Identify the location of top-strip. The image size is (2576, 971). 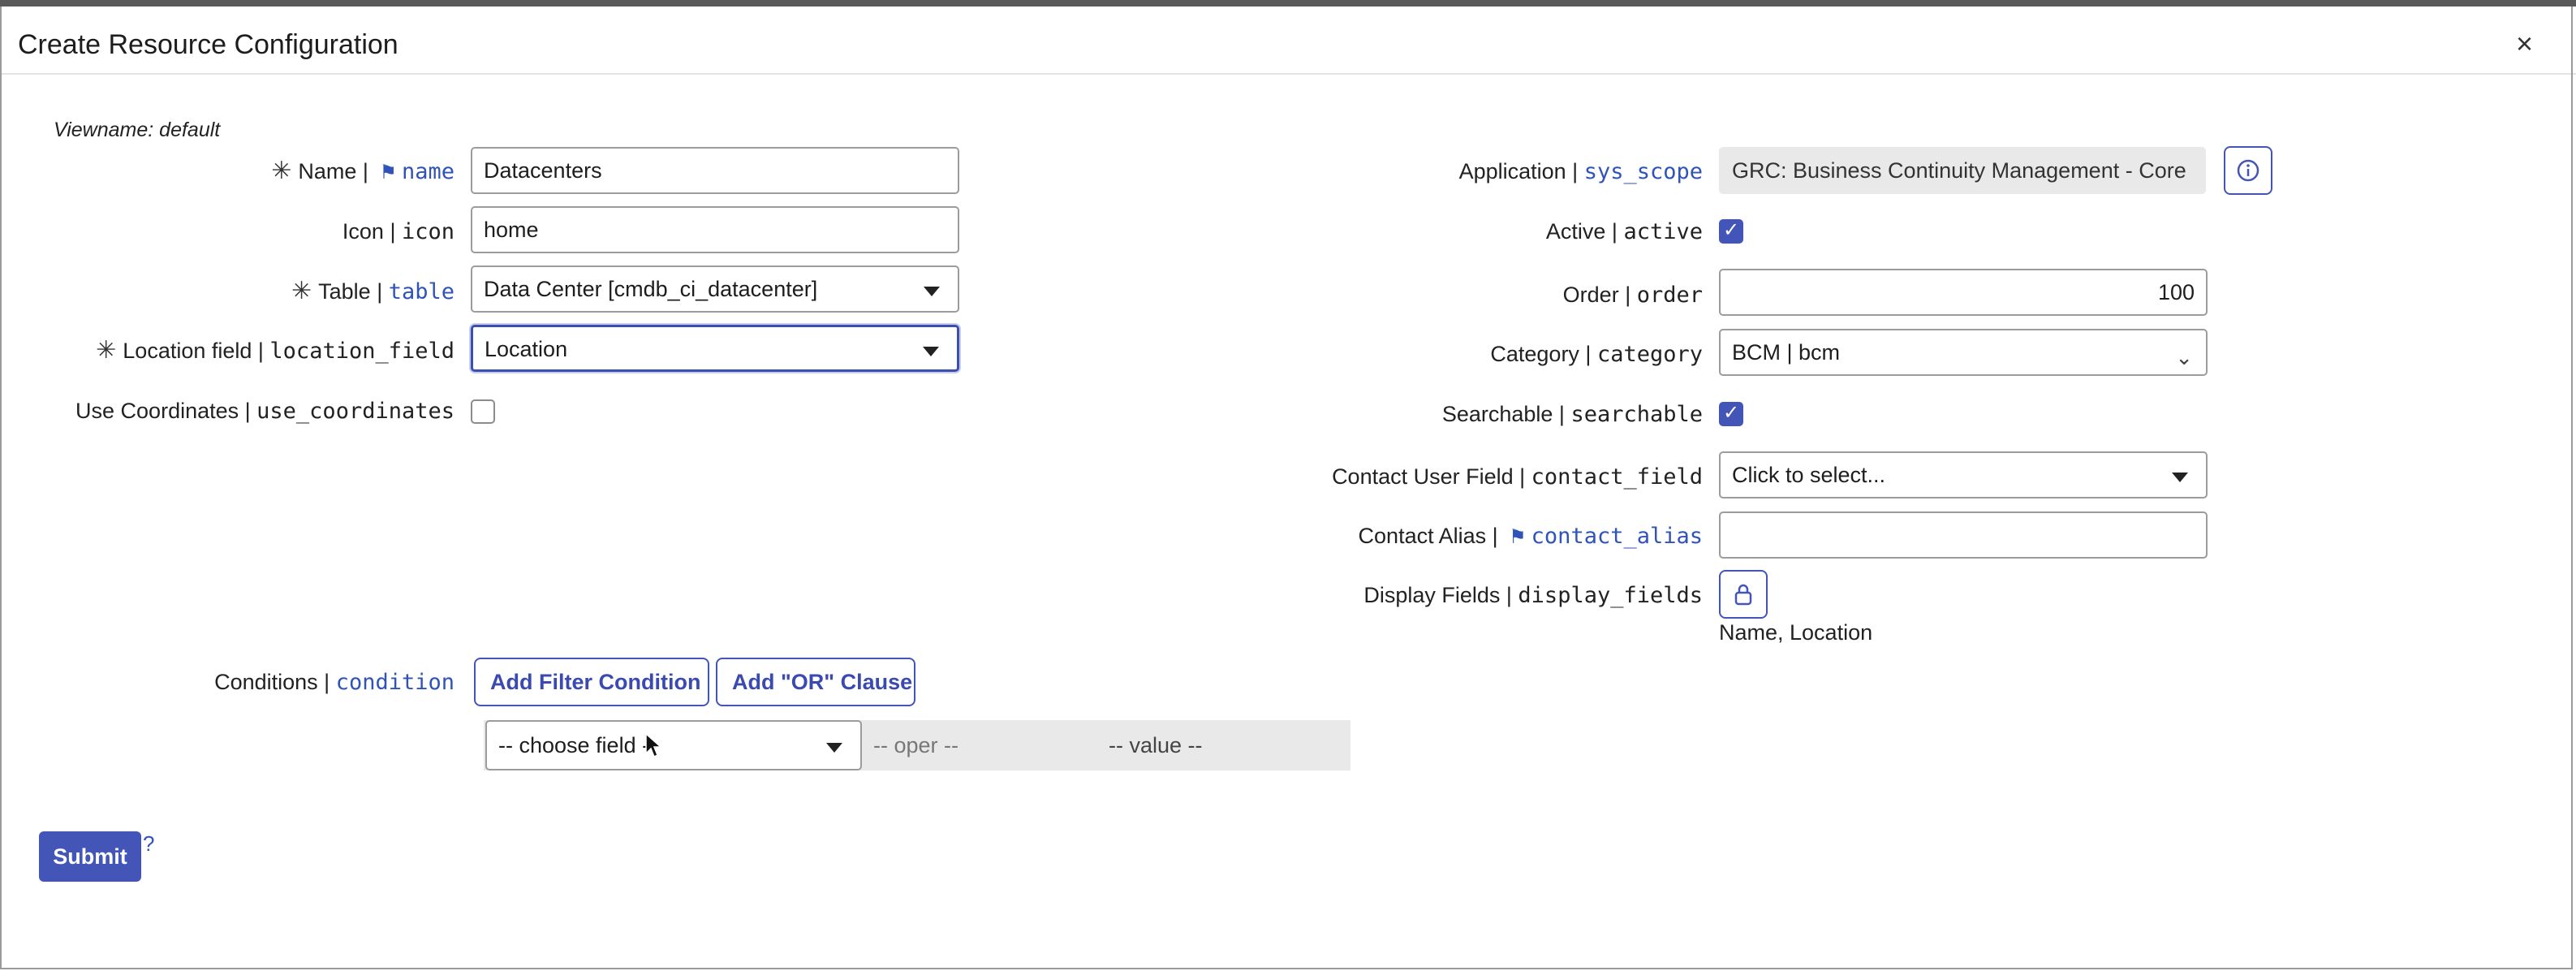
(1288, 3).